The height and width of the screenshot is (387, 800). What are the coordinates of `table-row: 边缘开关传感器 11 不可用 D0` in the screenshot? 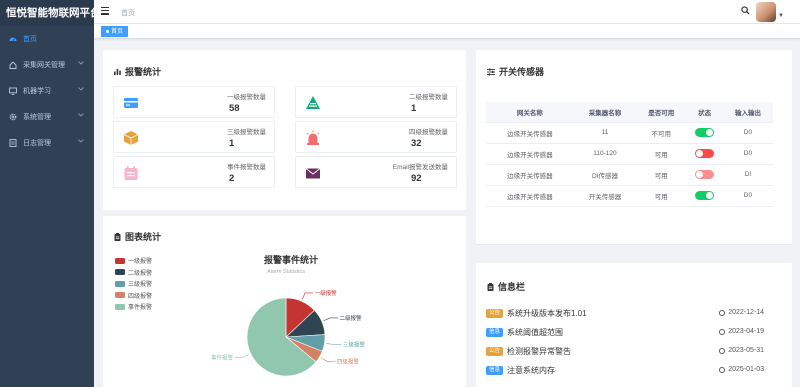 It's located at (629, 133).